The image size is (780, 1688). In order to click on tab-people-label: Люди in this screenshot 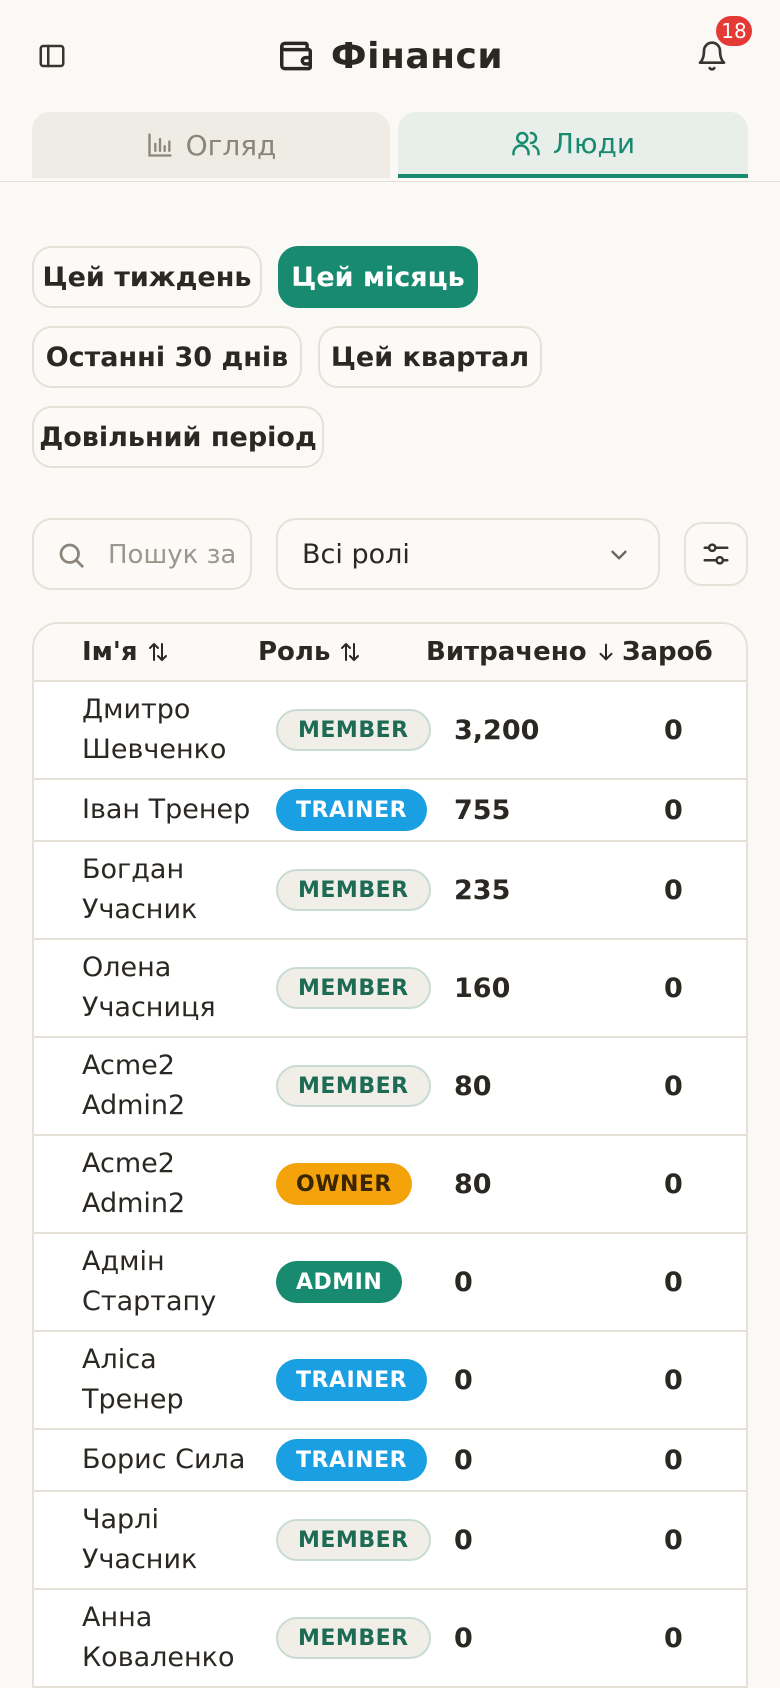, I will do `click(594, 143)`.